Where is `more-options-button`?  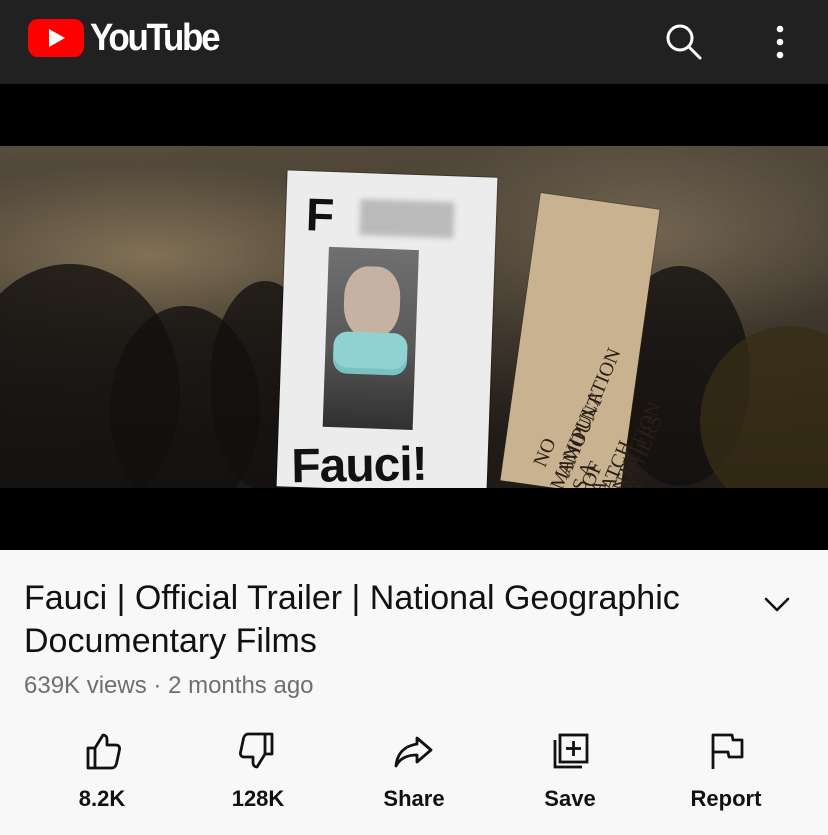 more-options-button is located at coordinates (780, 42).